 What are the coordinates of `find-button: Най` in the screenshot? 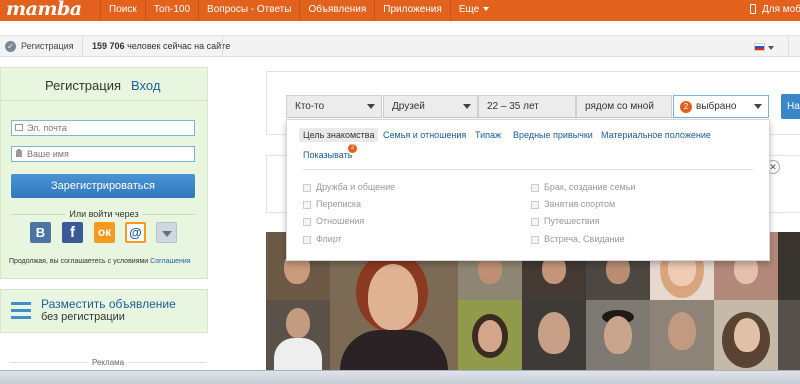 It's located at (790, 106).